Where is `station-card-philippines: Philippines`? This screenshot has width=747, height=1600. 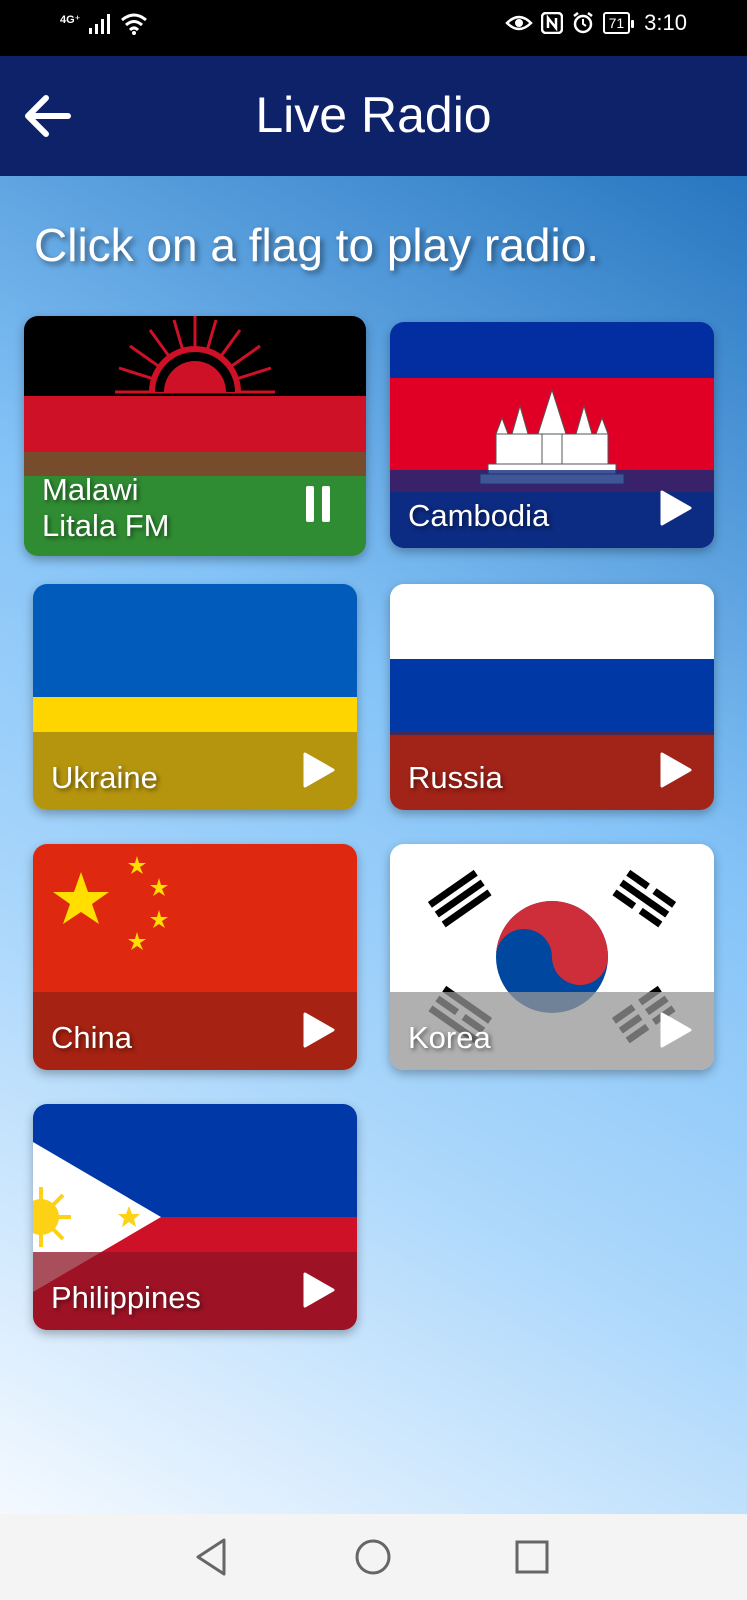
station-card-philippines: Philippines is located at coordinates (195, 1217).